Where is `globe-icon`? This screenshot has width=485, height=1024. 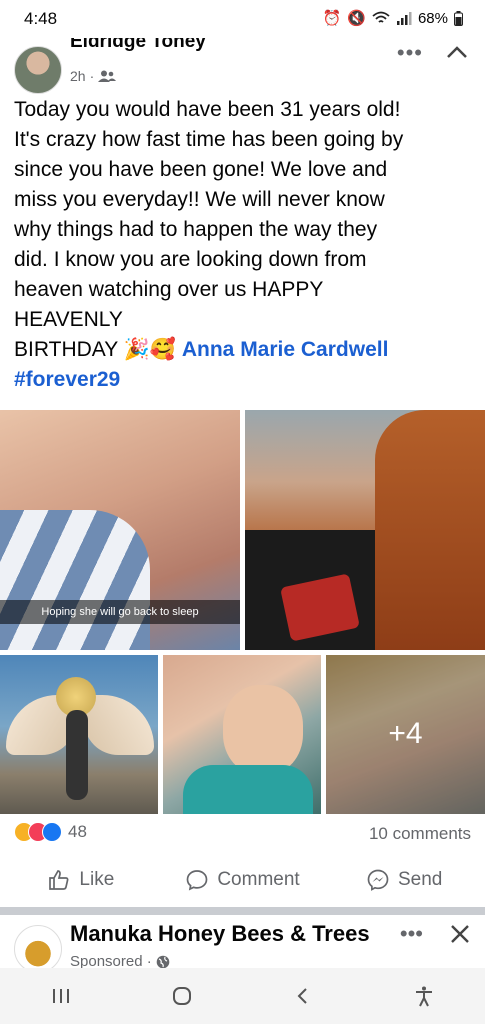 globe-icon is located at coordinates (163, 961).